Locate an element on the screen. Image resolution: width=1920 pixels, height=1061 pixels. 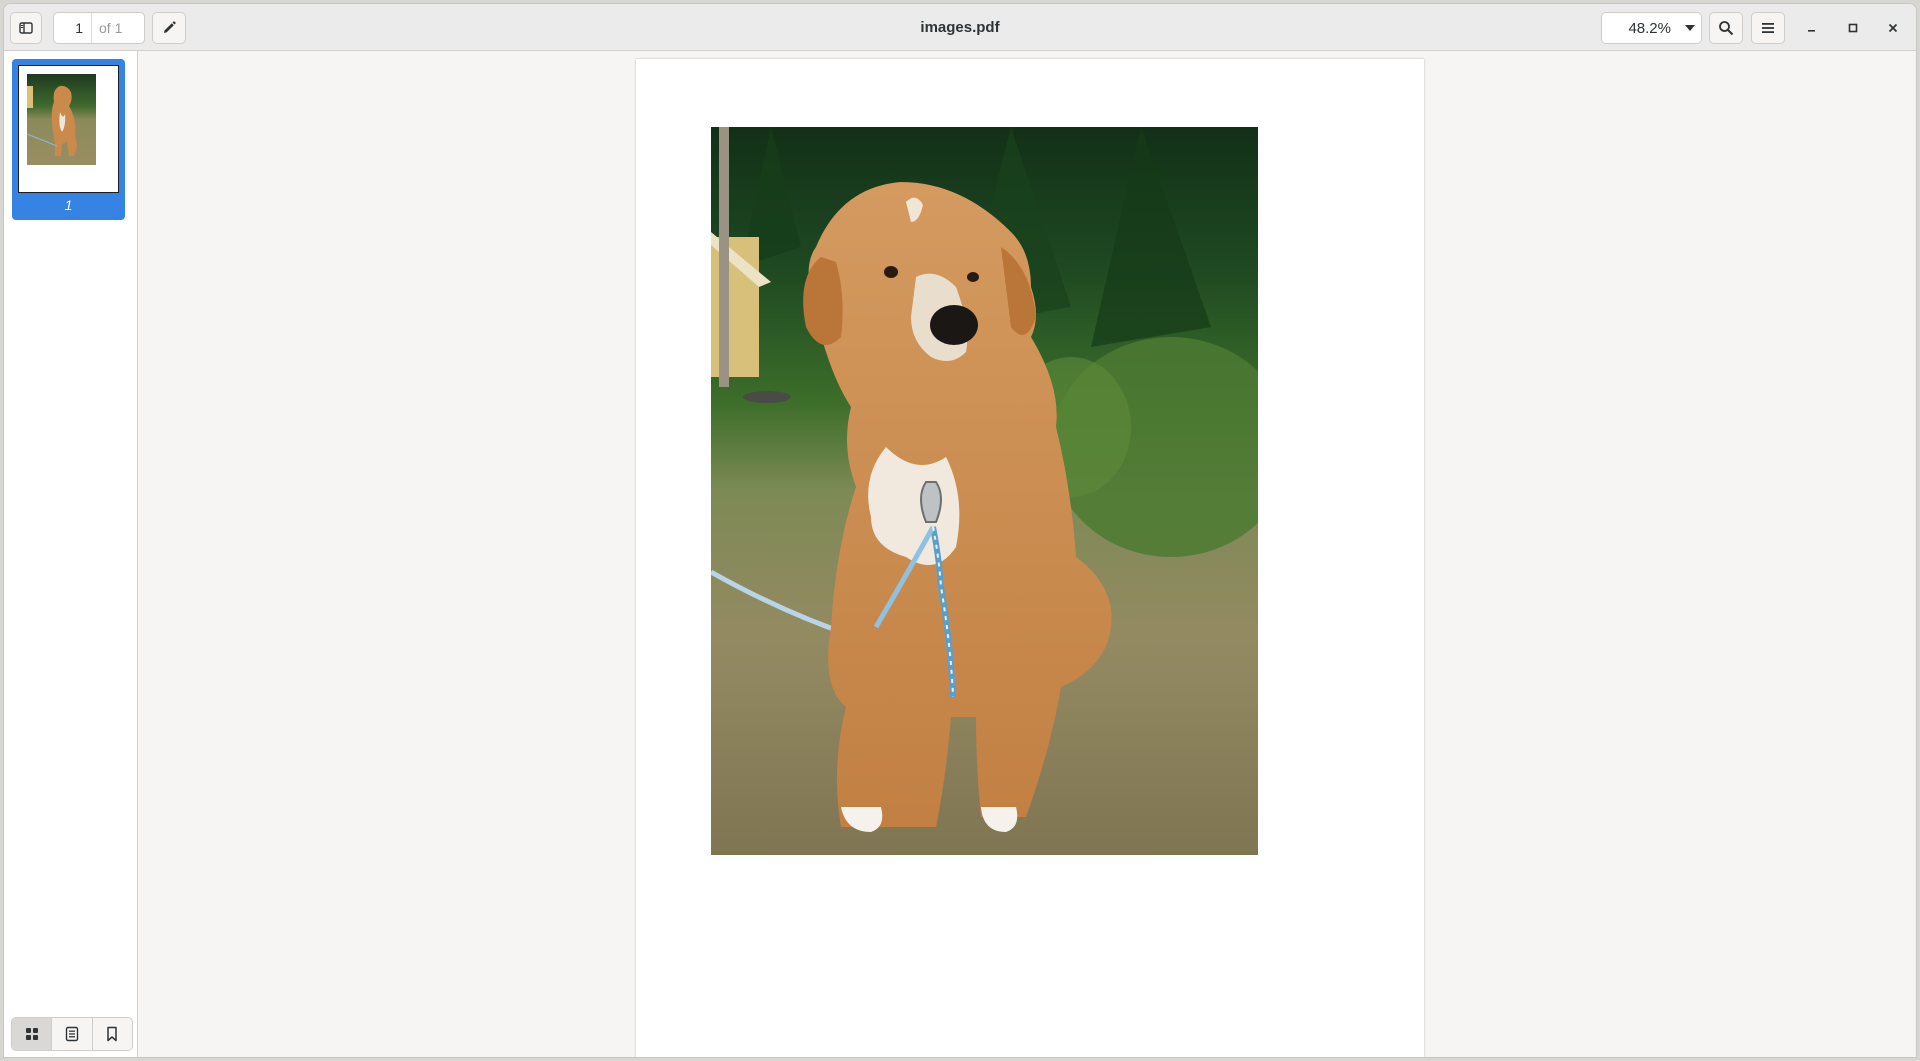
chevron-down-icon is located at coordinates (1690, 28).